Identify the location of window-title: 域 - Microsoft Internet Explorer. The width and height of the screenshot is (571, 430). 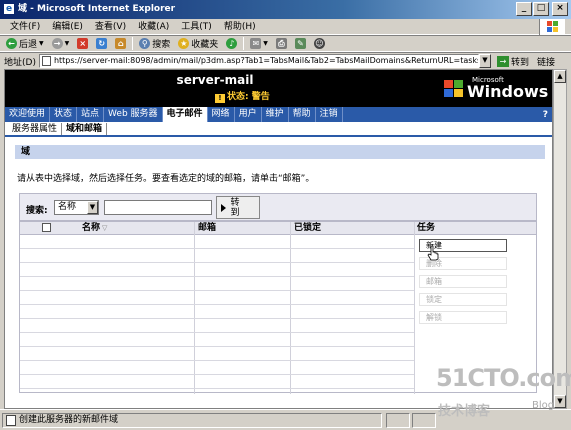
(97, 9).